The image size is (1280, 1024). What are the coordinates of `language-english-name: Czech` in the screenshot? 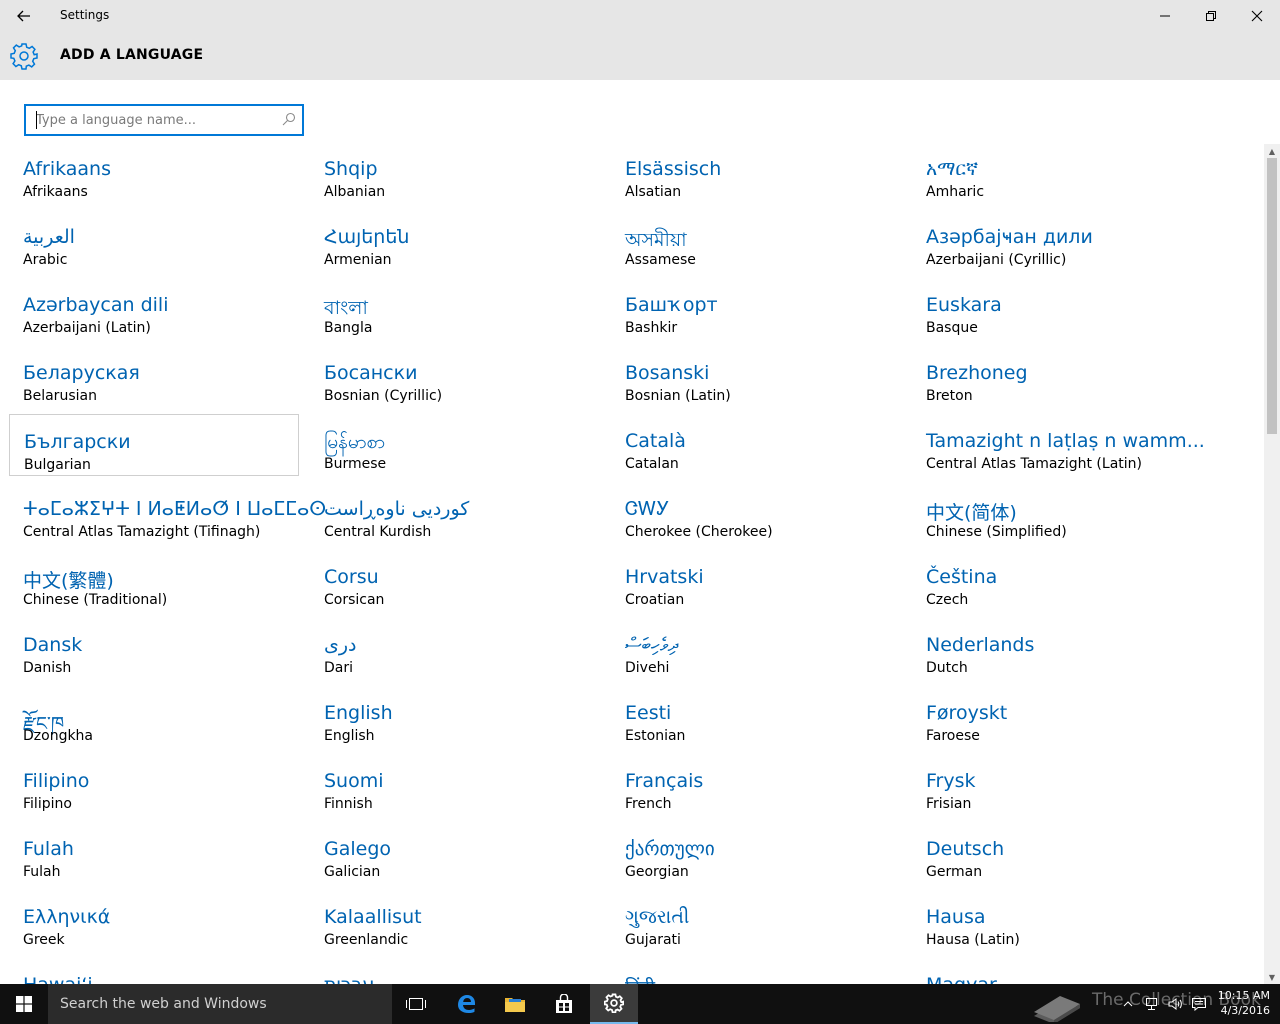 It's located at (947, 600).